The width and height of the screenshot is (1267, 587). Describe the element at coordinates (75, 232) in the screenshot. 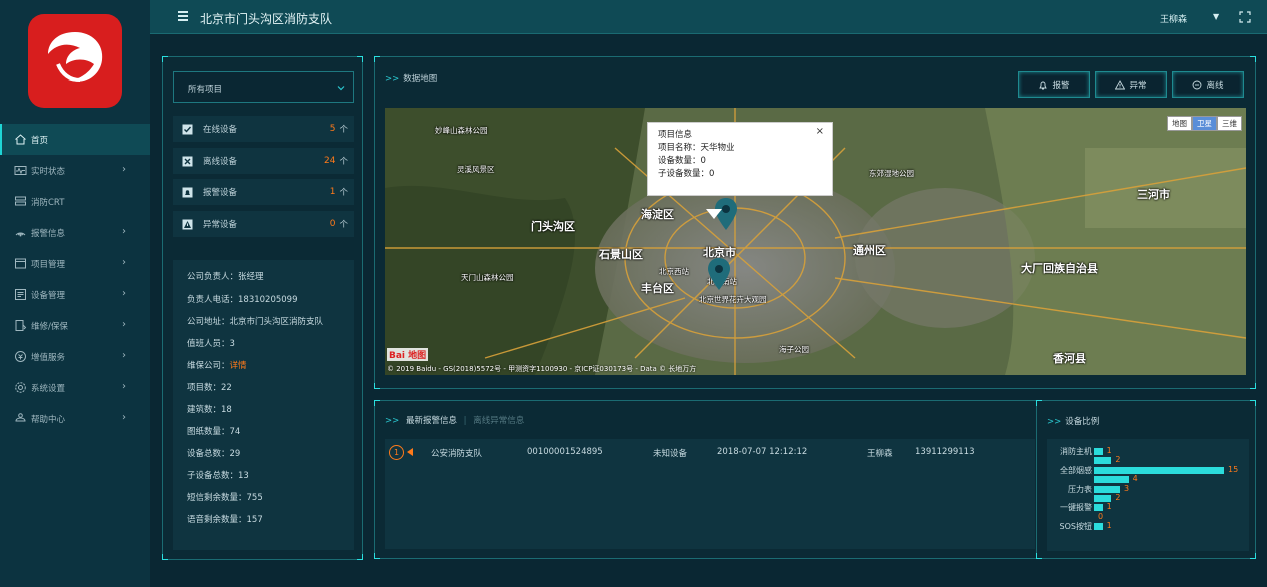

I see `sidebar-item-3: 报警信息 ›` at that location.